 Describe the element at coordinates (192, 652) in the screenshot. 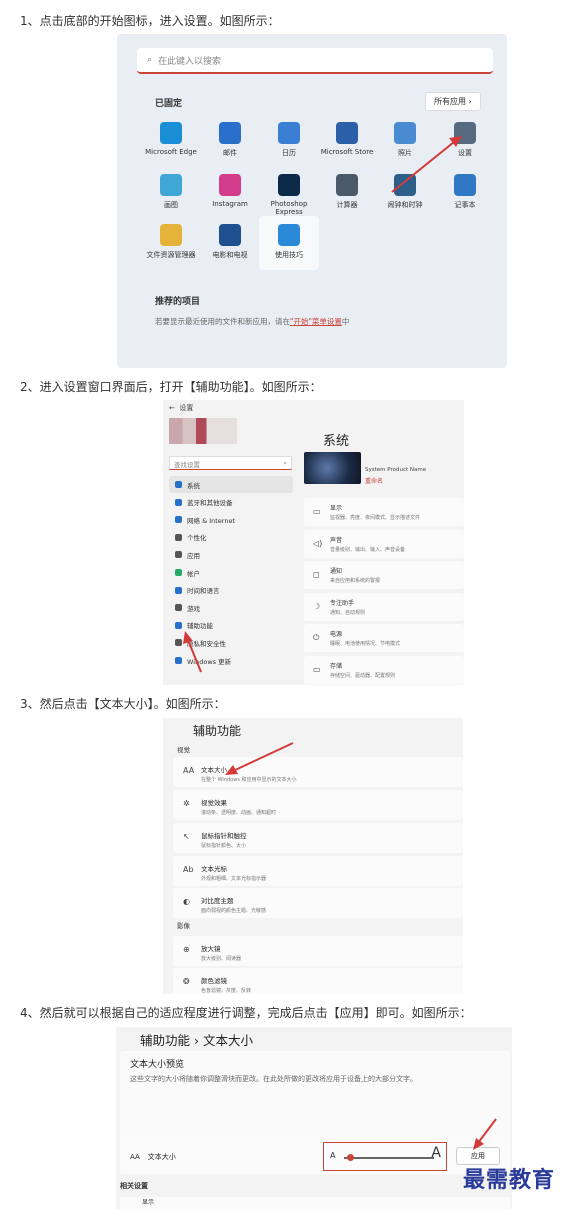

I see `red-arrow-to-accessibility` at that location.